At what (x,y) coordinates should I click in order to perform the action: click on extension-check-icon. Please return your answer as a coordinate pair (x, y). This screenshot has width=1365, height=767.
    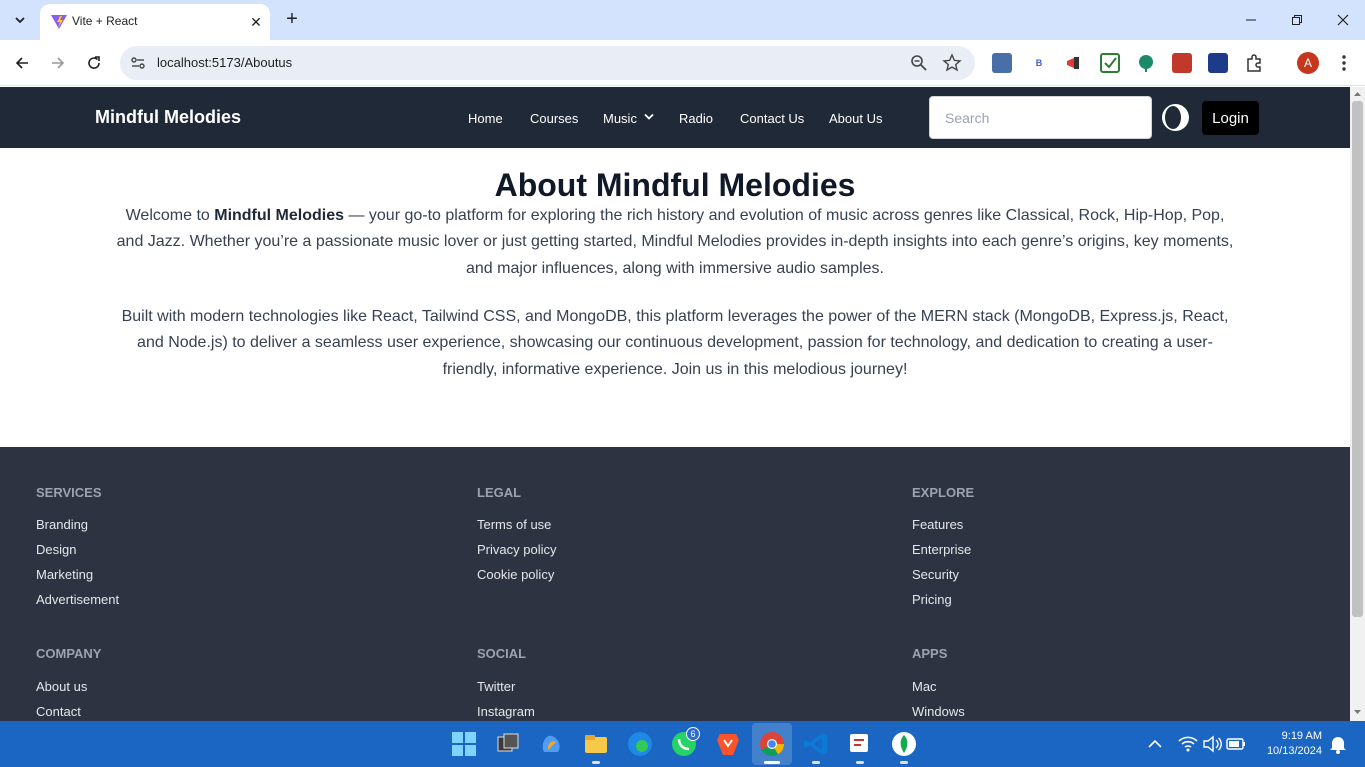
    Looking at the image, I should click on (1110, 63).